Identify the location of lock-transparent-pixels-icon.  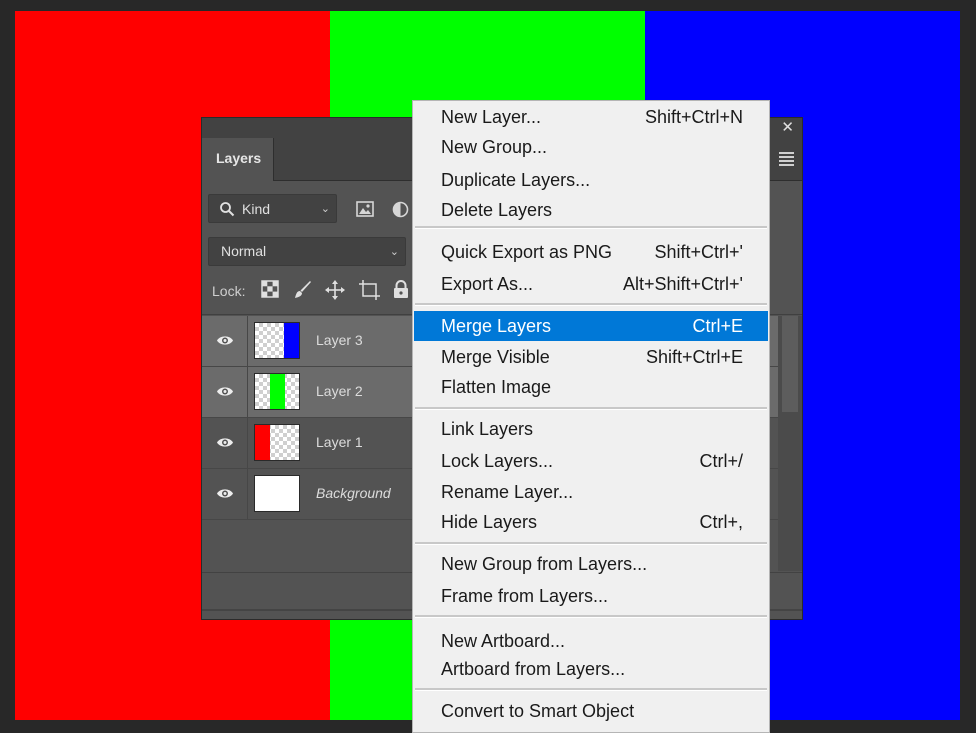
(270, 289).